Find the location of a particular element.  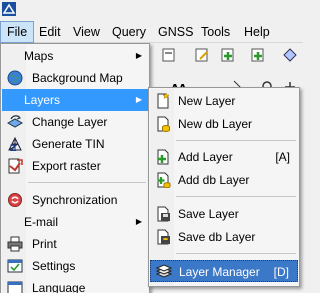

printer-icon is located at coordinates (15, 244).